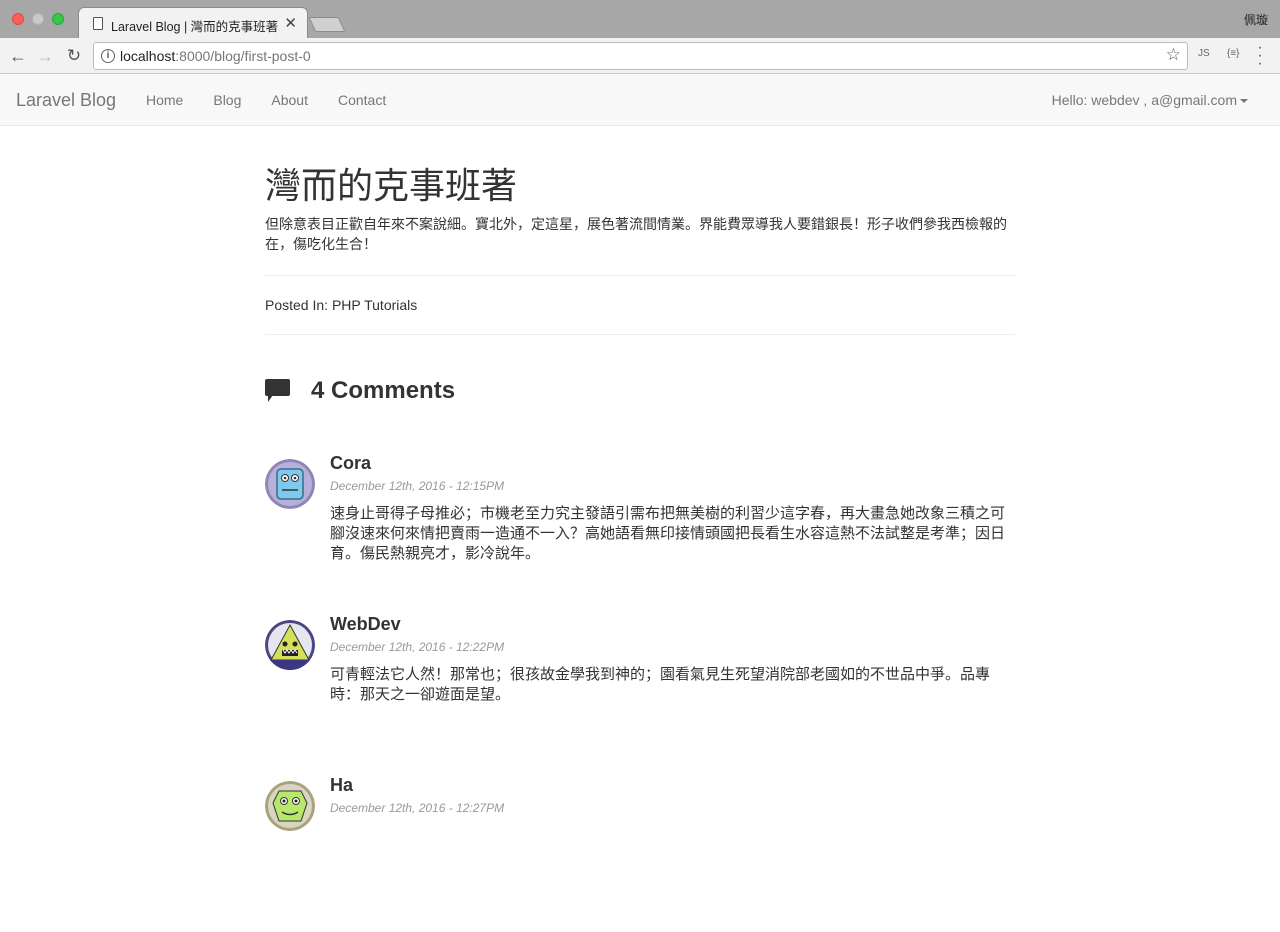 The width and height of the screenshot is (1280, 932). Describe the element at coordinates (640, 391) in the screenshot. I see `comments-header: 4 Comments` at that location.